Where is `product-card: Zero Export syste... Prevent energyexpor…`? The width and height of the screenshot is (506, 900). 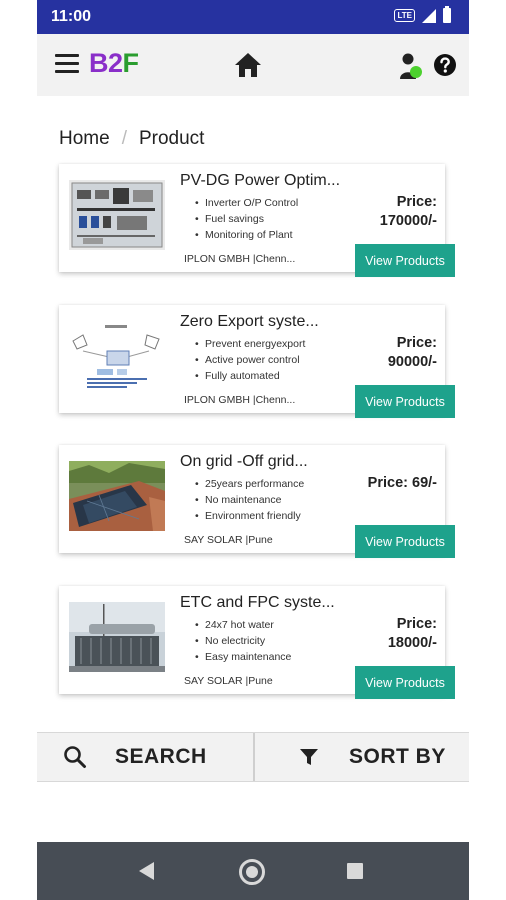
product-card: Zero Export syste... Prevent energyexpor… is located at coordinates (257, 361).